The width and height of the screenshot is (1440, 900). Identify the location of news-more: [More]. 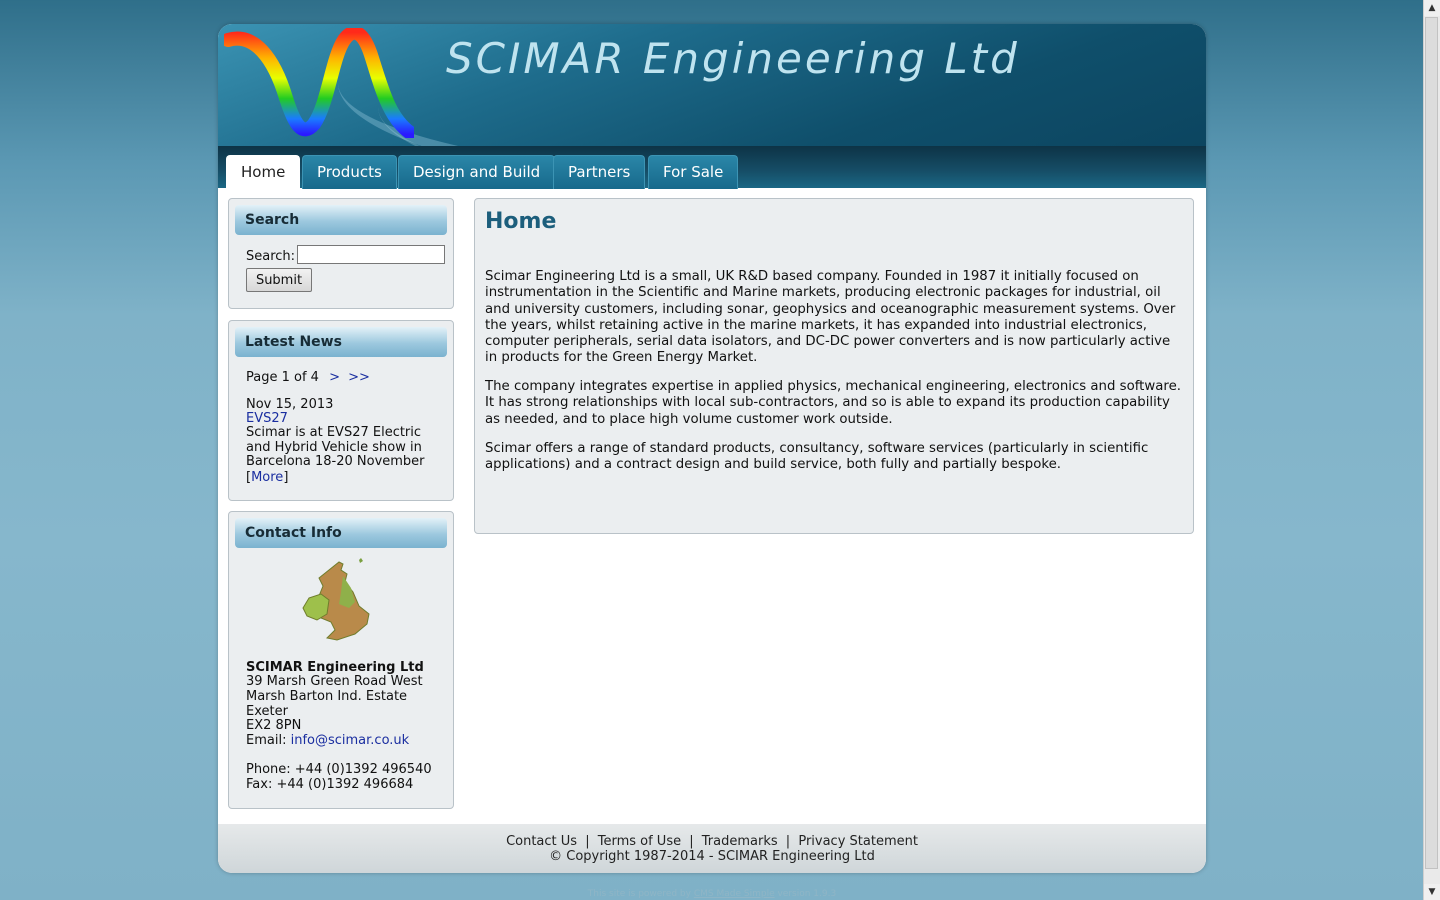
(267, 477).